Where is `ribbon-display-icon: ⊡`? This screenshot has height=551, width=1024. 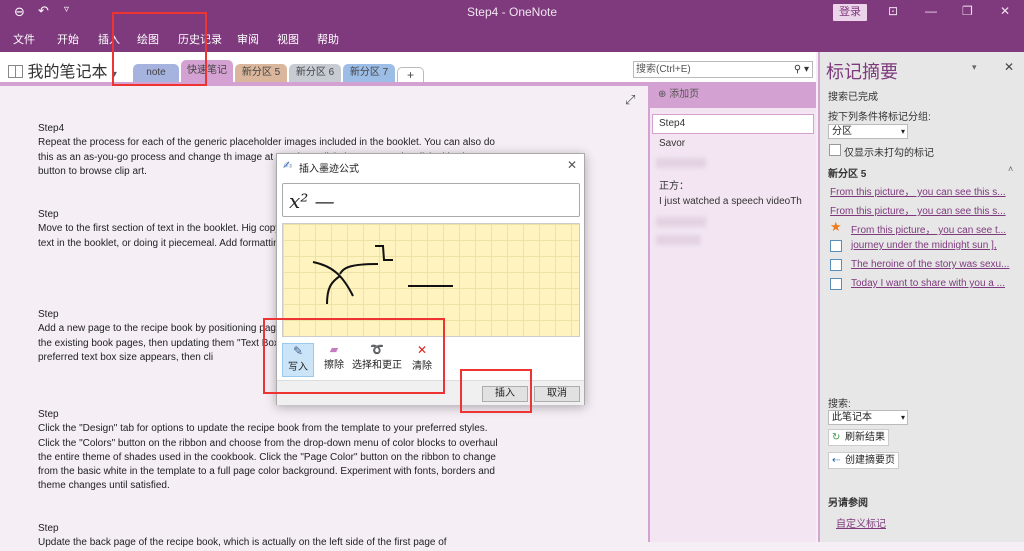 ribbon-display-icon: ⊡ is located at coordinates (893, 11).